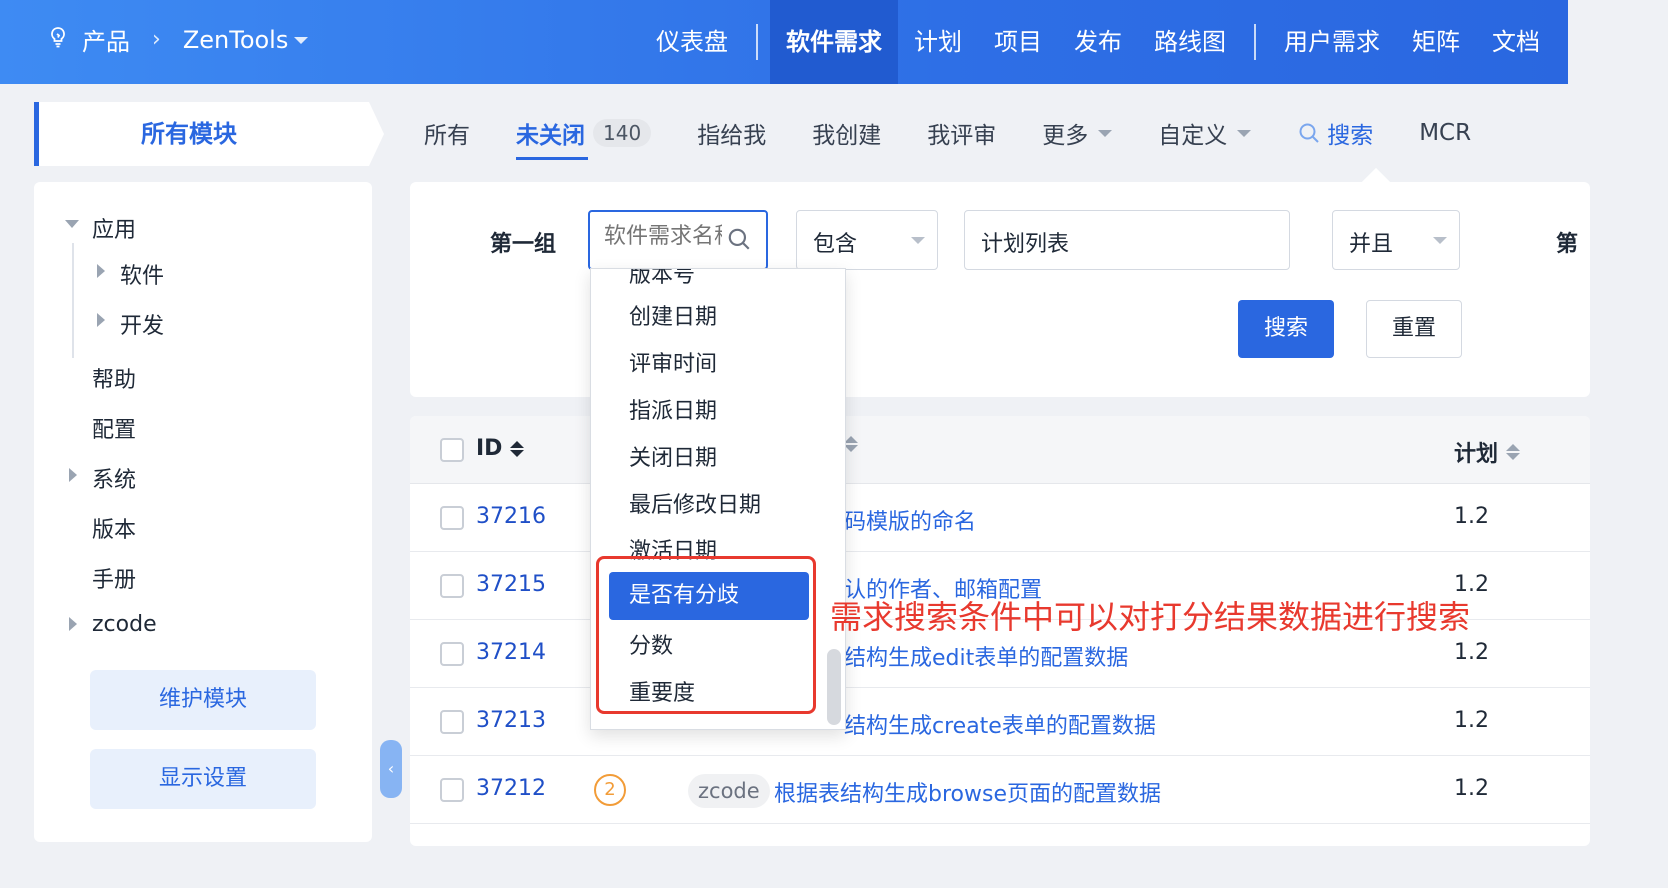 The height and width of the screenshot is (888, 1668). I want to click on collapse-sidebar-handle: ‹, so click(391, 769).